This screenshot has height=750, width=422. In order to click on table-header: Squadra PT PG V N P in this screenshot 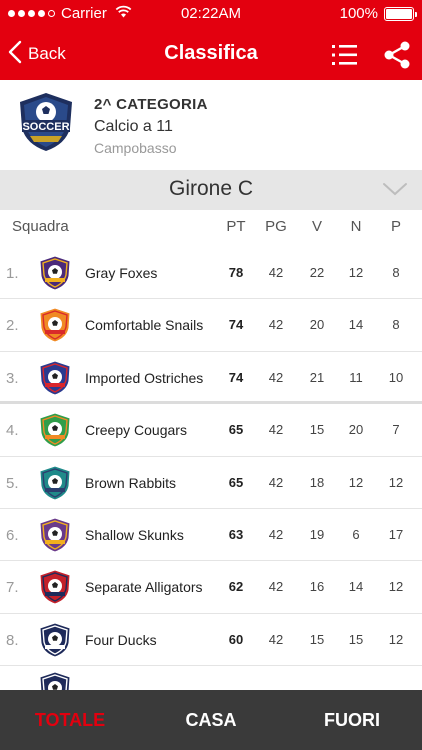, I will do `click(211, 228)`.